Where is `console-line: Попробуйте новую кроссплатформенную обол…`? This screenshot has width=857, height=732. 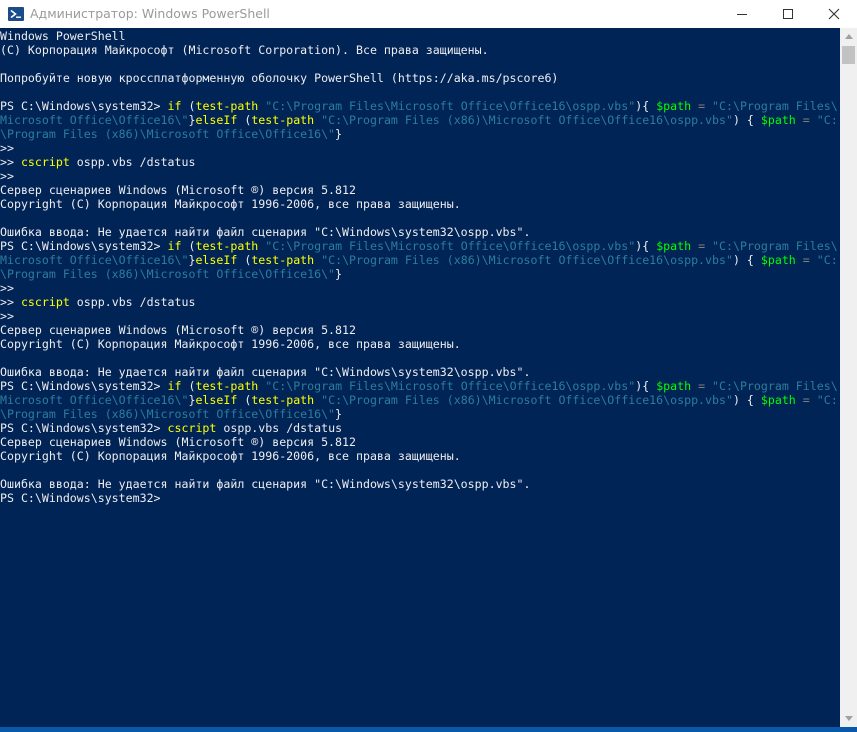
console-line: Попробуйте новую кроссплатформенную обол… is located at coordinates (279, 78).